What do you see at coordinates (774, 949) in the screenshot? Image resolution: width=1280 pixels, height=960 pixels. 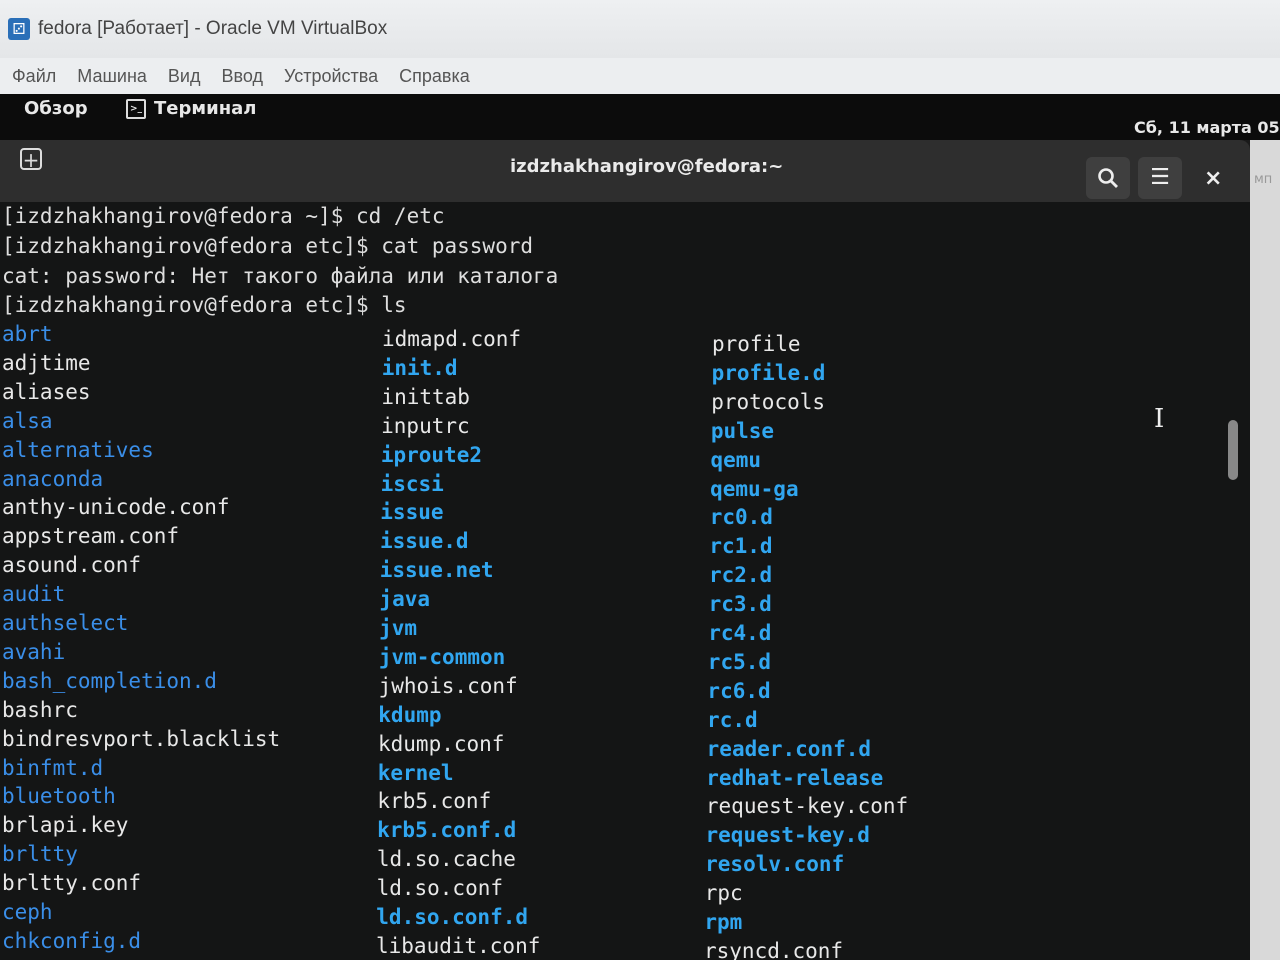 I see `ls-entry-file: rsyncd.conf` at bounding box center [774, 949].